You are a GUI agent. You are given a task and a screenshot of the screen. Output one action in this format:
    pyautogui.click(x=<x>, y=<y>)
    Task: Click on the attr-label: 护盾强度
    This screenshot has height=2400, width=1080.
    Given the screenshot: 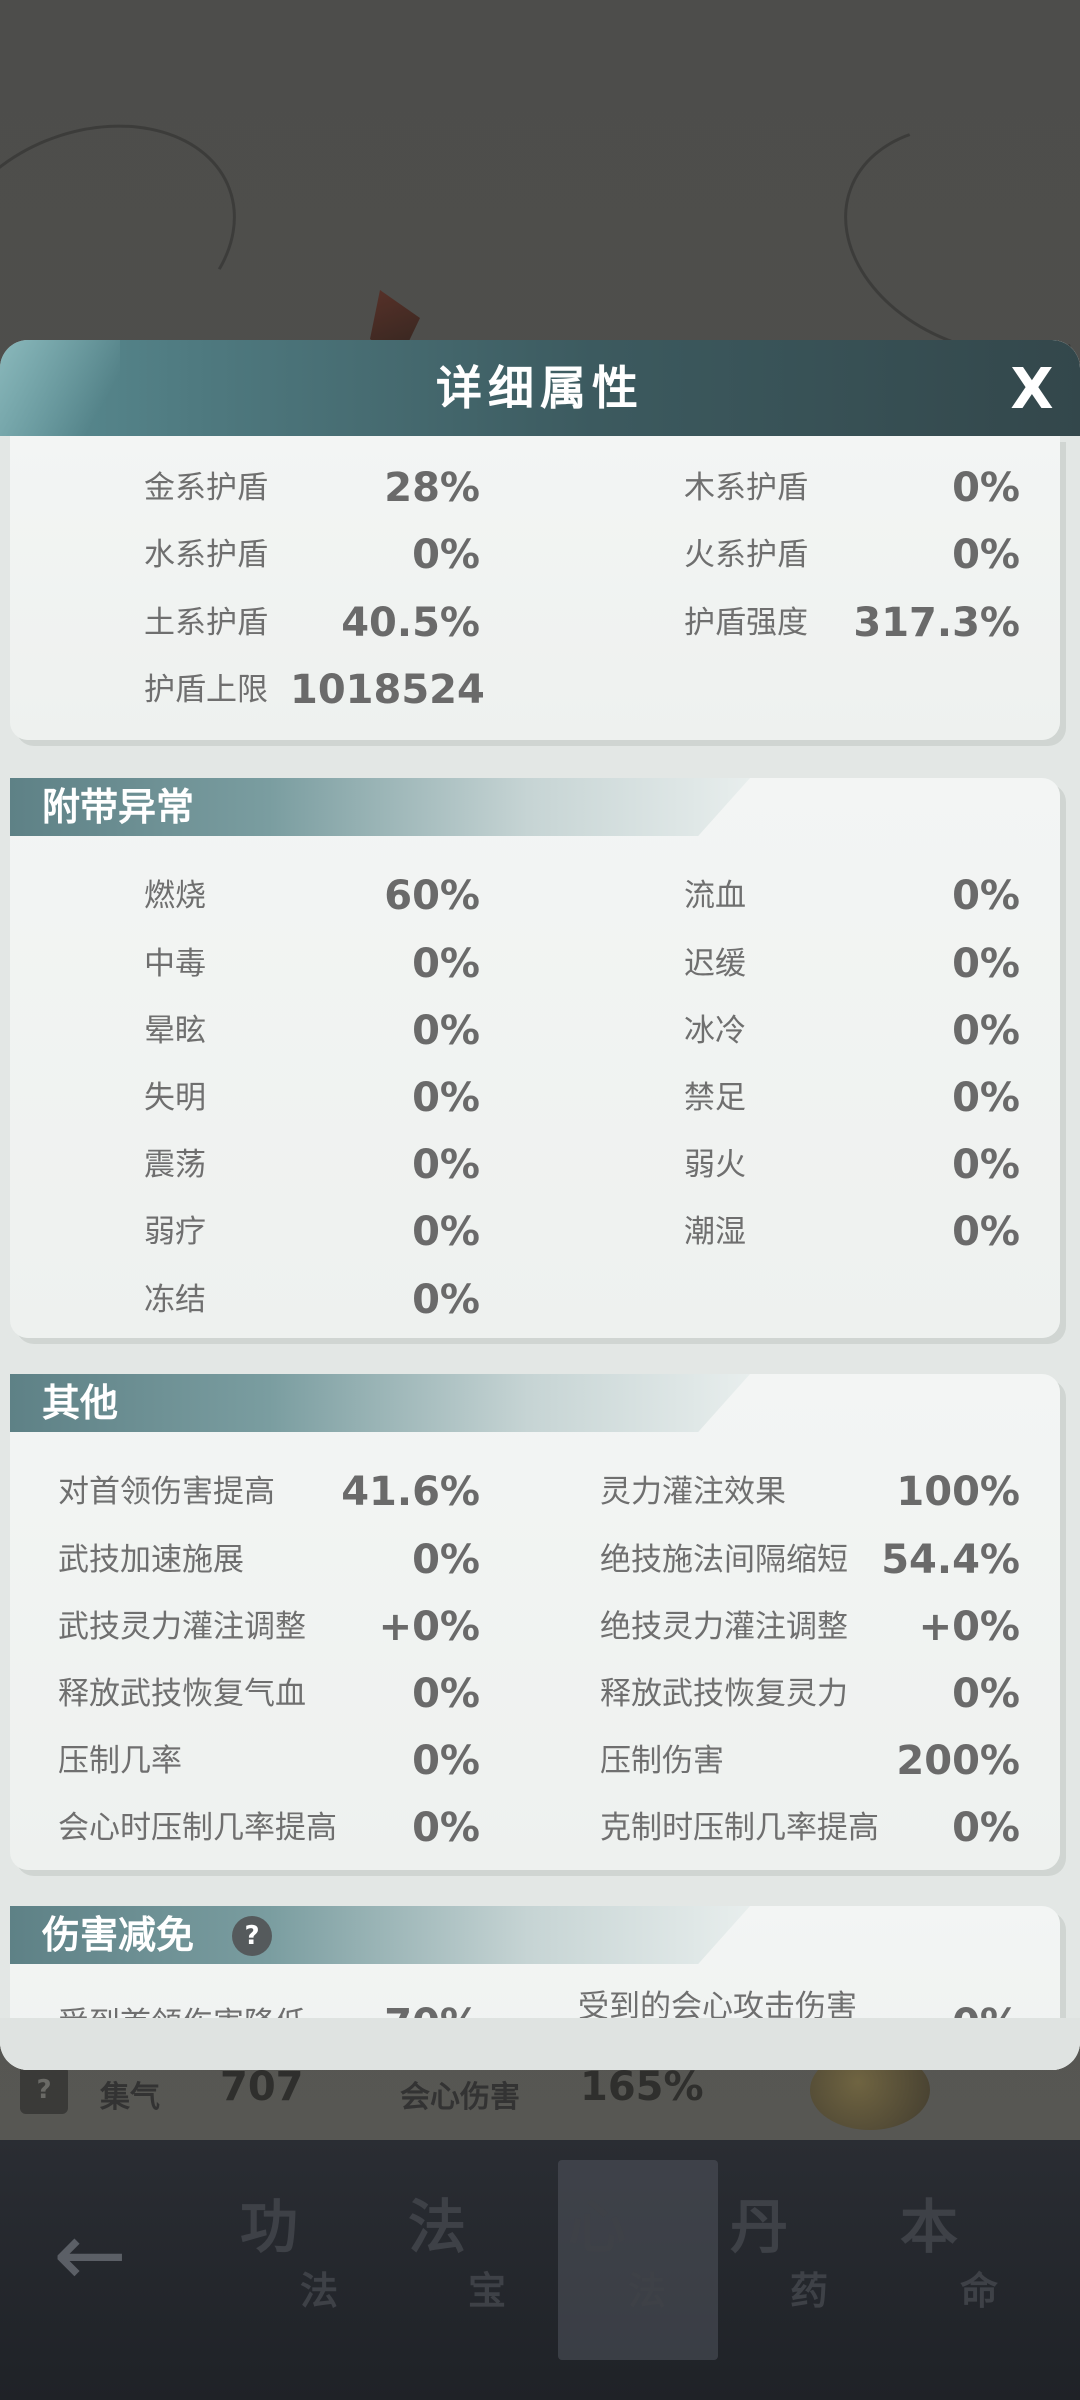 What is the action you would take?
    pyautogui.click(x=746, y=623)
    